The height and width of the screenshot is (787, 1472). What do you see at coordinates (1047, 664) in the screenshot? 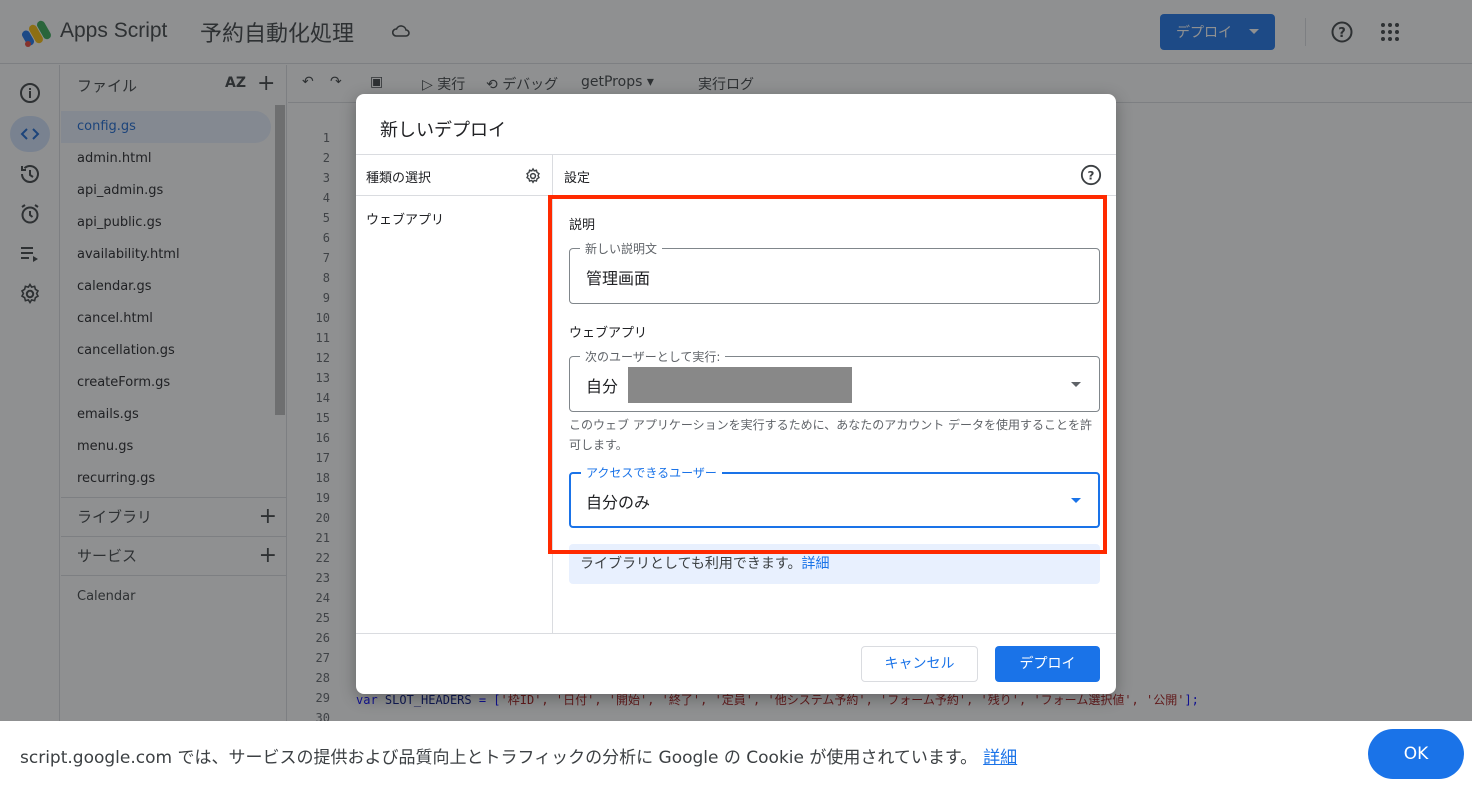
I see `deploy-button: デプロイ` at bounding box center [1047, 664].